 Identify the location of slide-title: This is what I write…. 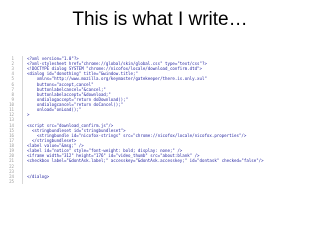
(160, 19).